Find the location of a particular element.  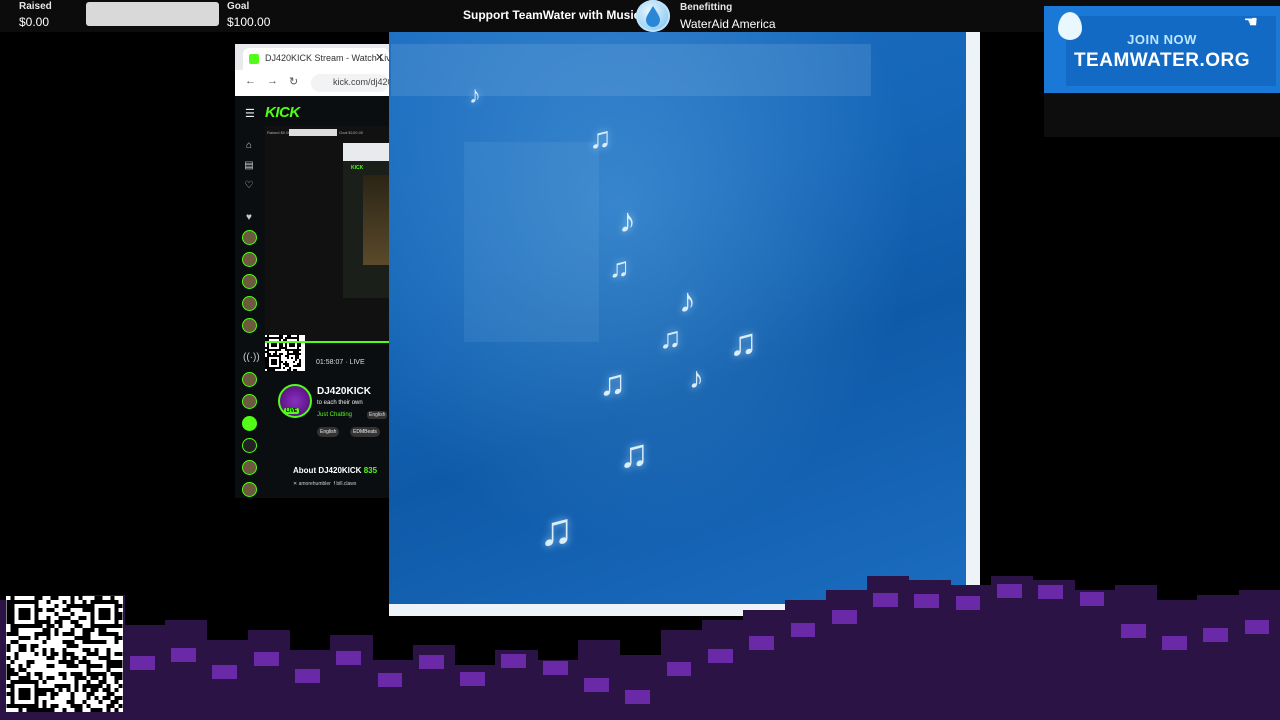

benefit-value: WaterAid America is located at coordinates (728, 24).